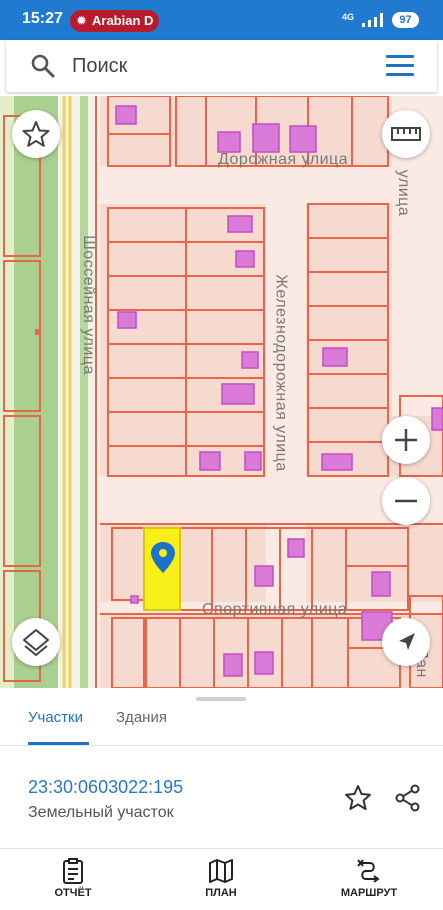  What do you see at coordinates (369, 893) in the screenshot?
I see `nav-route-label: МАРШРУТ` at bounding box center [369, 893].